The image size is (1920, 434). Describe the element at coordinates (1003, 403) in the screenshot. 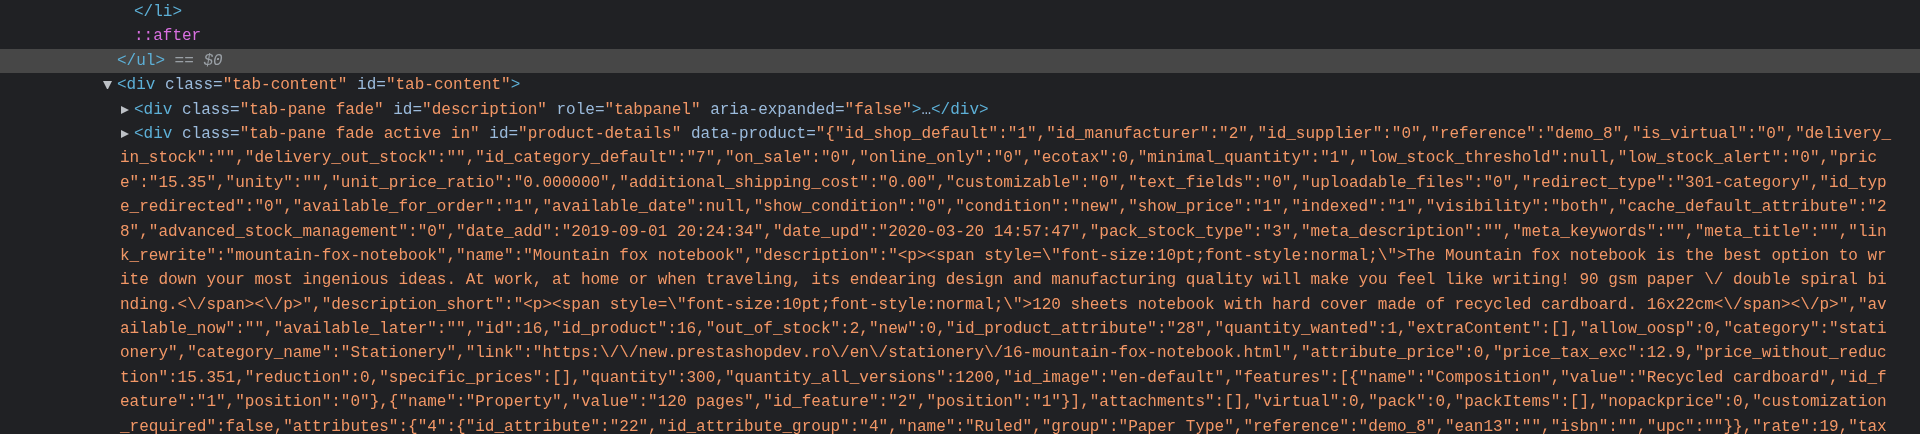

I see `code-line: eature":"1","position":"0"},{"name":"Property","value":"120 pages","id_feature":"2","position":"1"}],"attachments":[],"virtual":0,"pack":0,"packItems":[],"nopackprice":0,"customization` at that location.